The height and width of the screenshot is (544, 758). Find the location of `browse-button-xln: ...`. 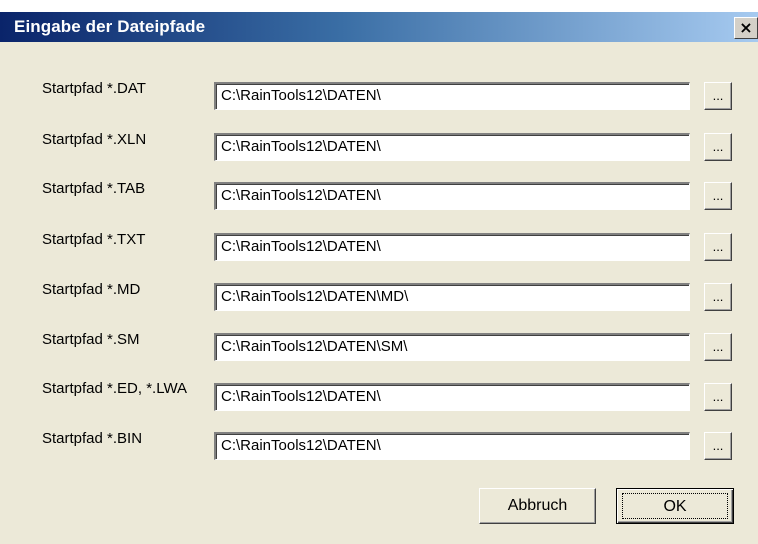

browse-button-xln: ... is located at coordinates (718, 147).